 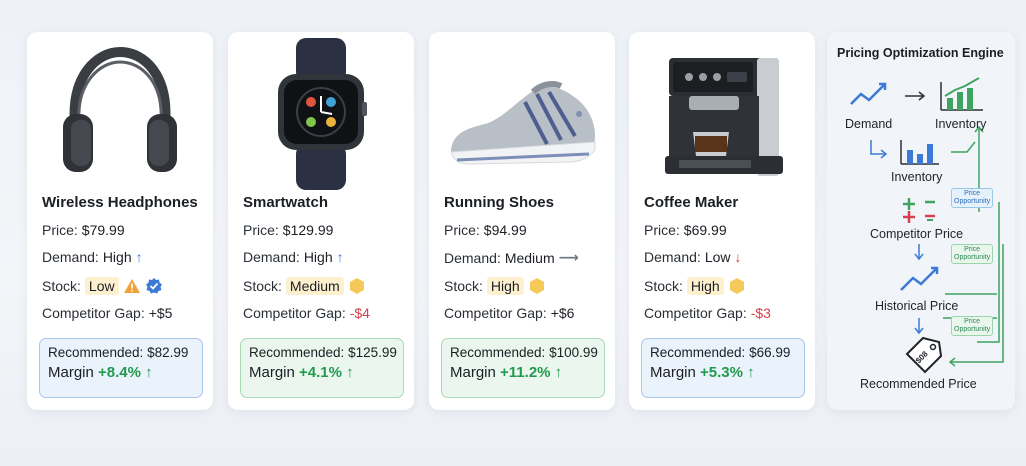 What do you see at coordinates (917, 234) in the screenshot?
I see `competitor-price-label: Competitor Price` at bounding box center [917, 234].